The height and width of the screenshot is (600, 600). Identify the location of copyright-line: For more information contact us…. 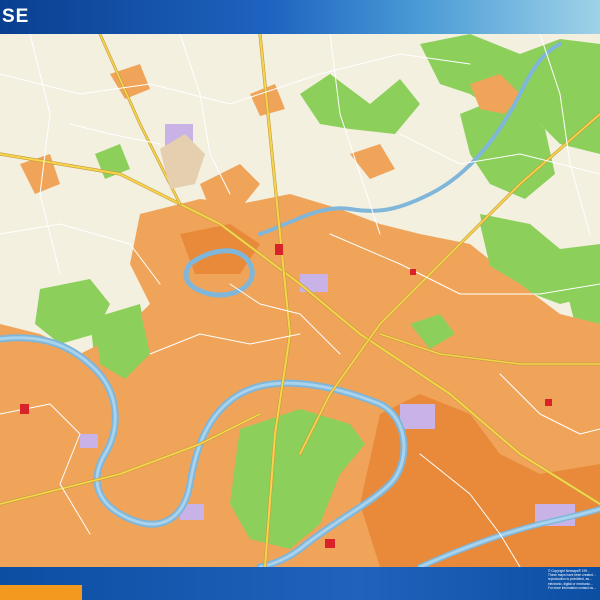
(572, 587).